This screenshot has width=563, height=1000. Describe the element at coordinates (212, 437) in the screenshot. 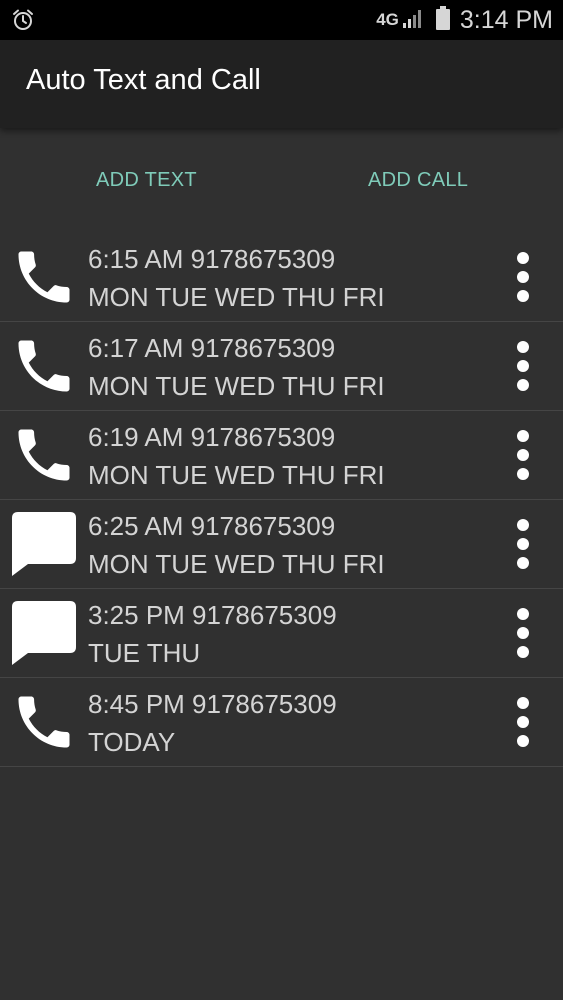

I see `item-time-number: 6:19 AM 9178675309` at that location.